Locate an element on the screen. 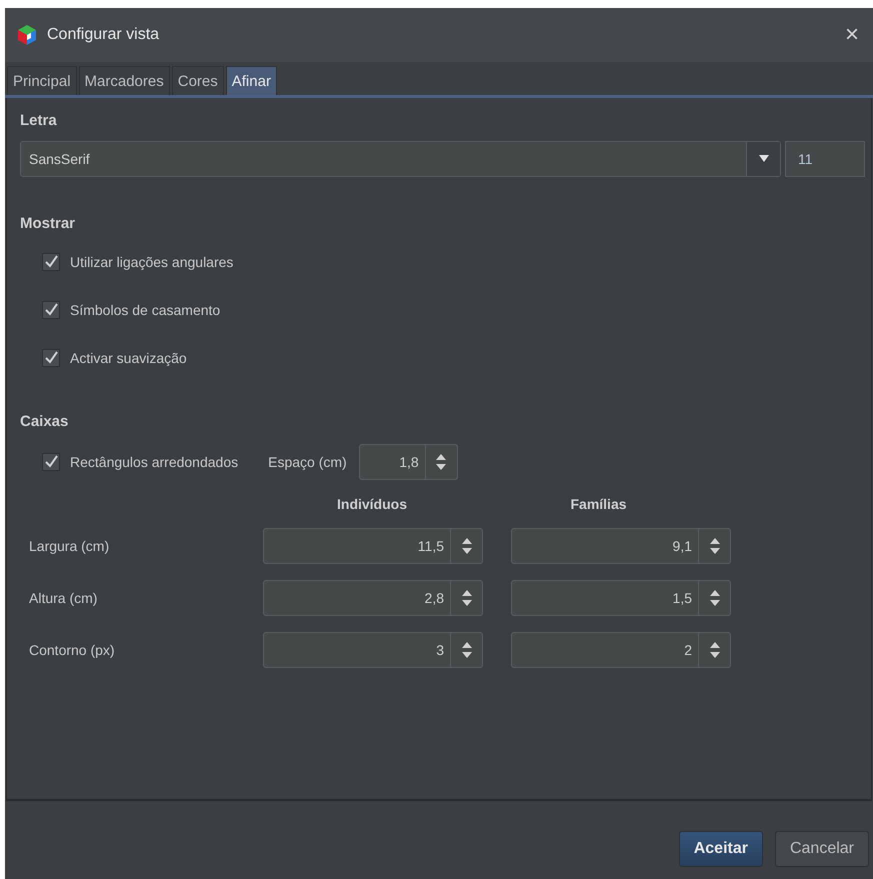 The height and width of the screenshot is (879, 873). field-label: Largura (cm) is located at coordinates (69, 546).